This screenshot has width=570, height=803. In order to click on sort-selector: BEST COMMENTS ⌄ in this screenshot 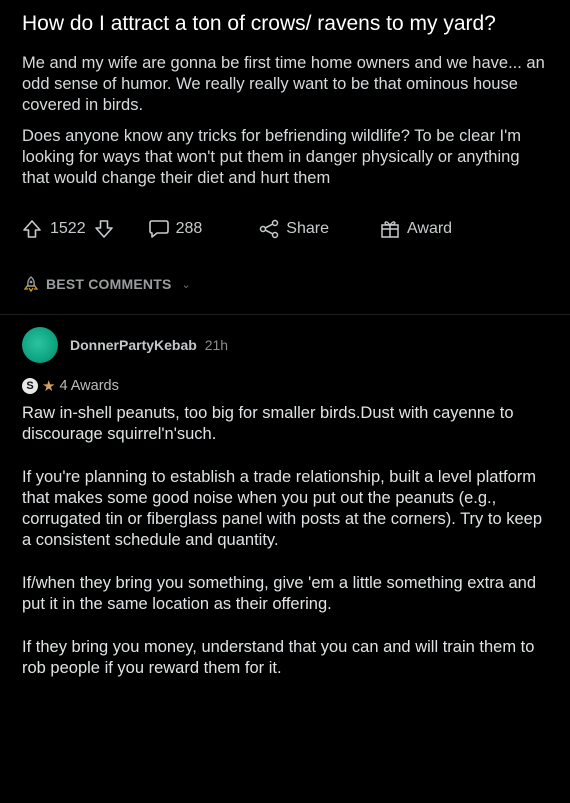, I will do `click(285, 284)`.